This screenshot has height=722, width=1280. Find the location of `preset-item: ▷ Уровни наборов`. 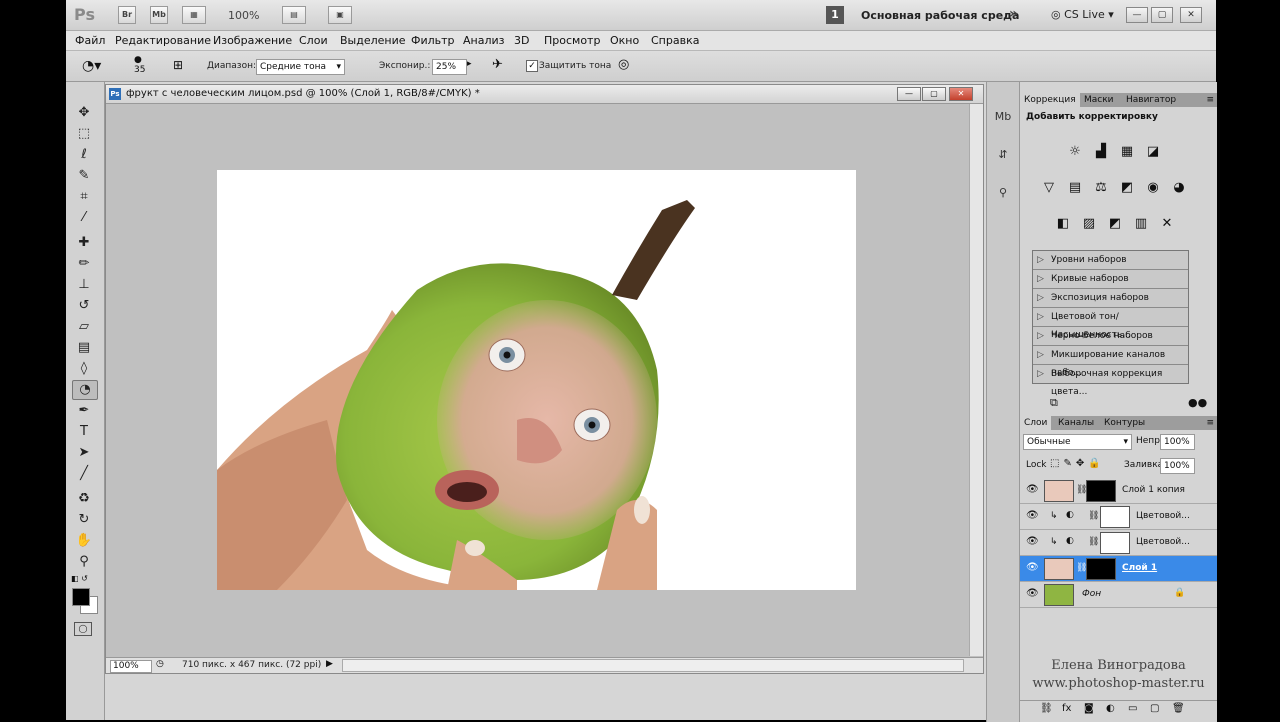

preset-item: ▷ Уровни наборов is located at coordinates (1110, 260).